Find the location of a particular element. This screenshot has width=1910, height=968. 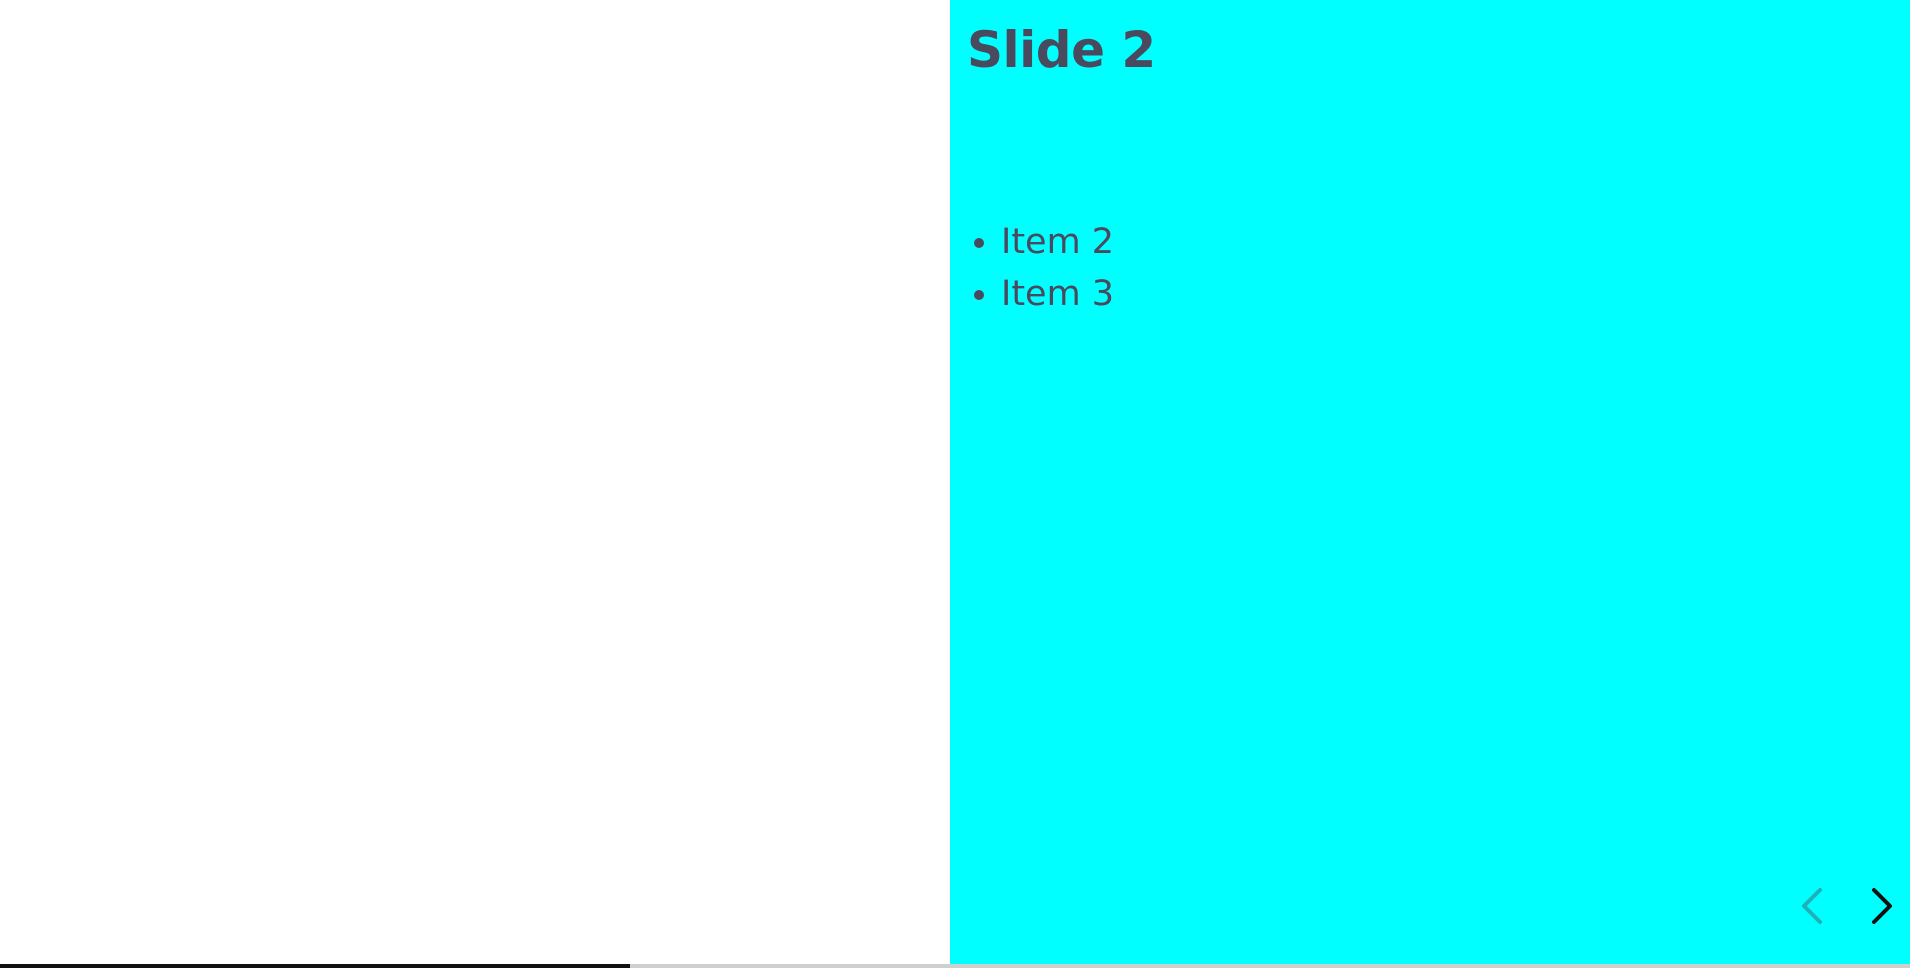

next-slide-button is located at coordinates (1882, 906).